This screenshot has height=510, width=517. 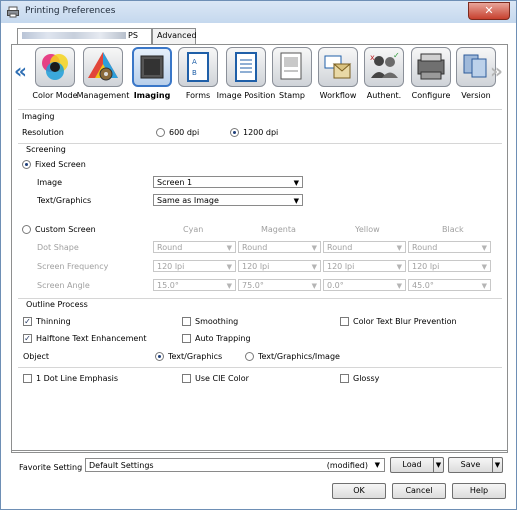 I want to click on title-bar: Printing Preferences ✕, so click(x=258, y=12).